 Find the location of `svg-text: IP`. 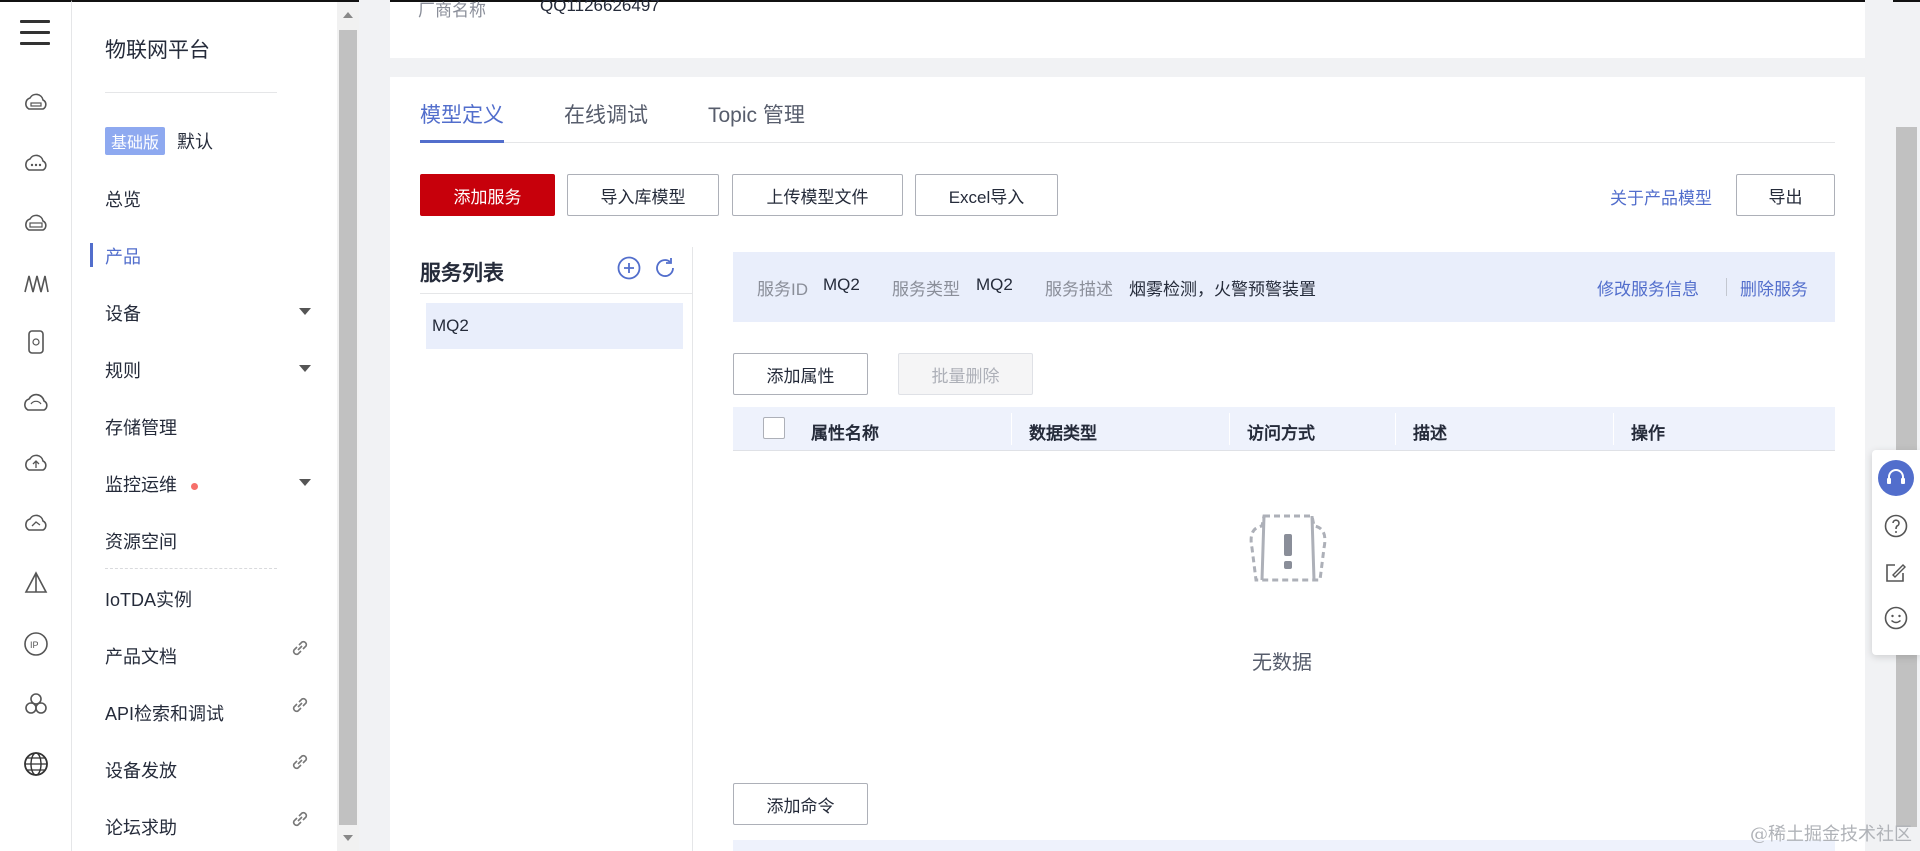

svg-text: IP is located at coordinates (34, 645).